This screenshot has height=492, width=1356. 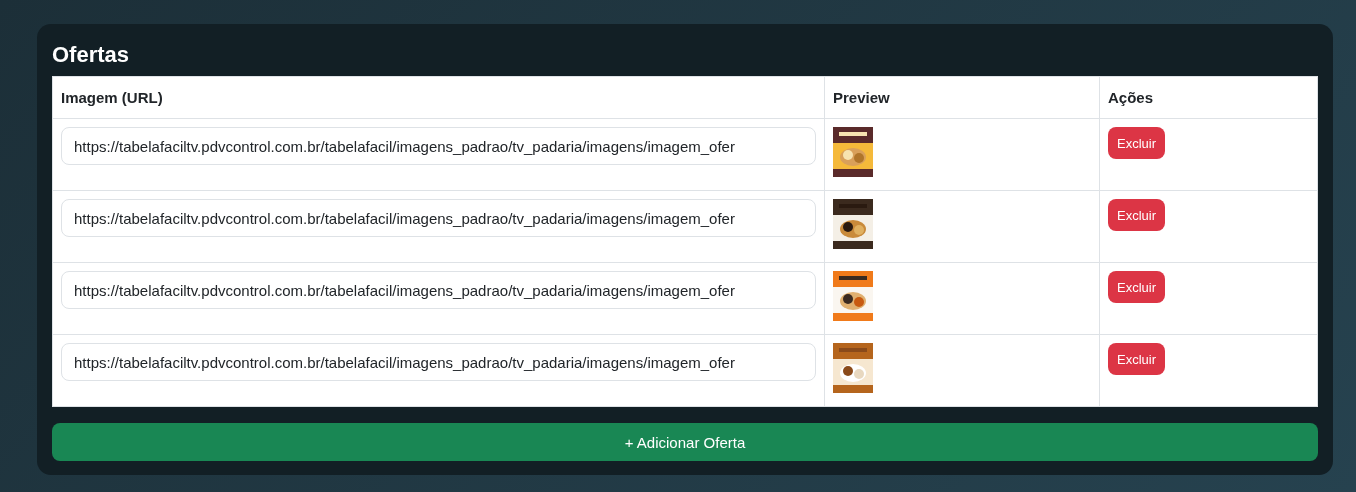 What do you see at coordinates (962, 97) in the screenshot?
I see `column-header: Preview` at bounding box center [962, 97].